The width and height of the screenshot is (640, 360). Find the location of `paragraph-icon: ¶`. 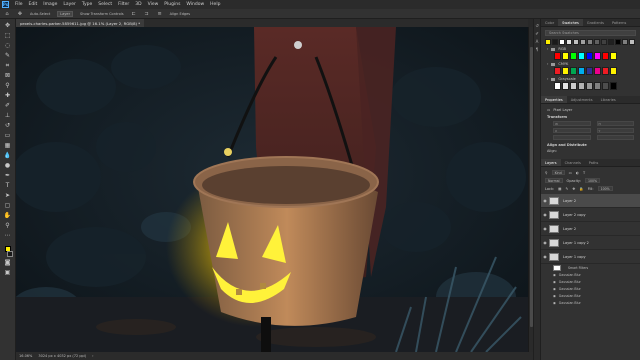

paragraph-icon: ¶ is located at coordinates (537, 49).